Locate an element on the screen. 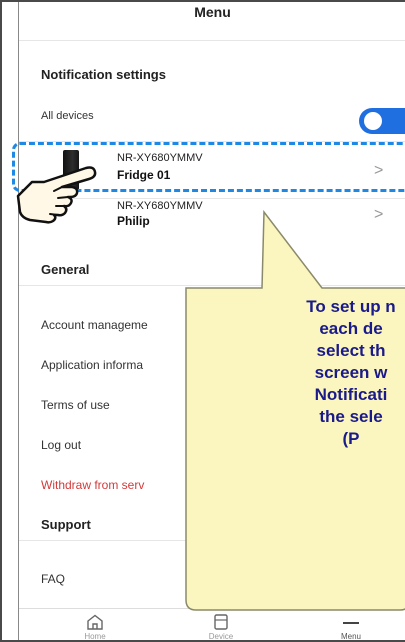 This screenshot has height=642, width=405. top-bar: Menu is located at coordinates (212, 19).